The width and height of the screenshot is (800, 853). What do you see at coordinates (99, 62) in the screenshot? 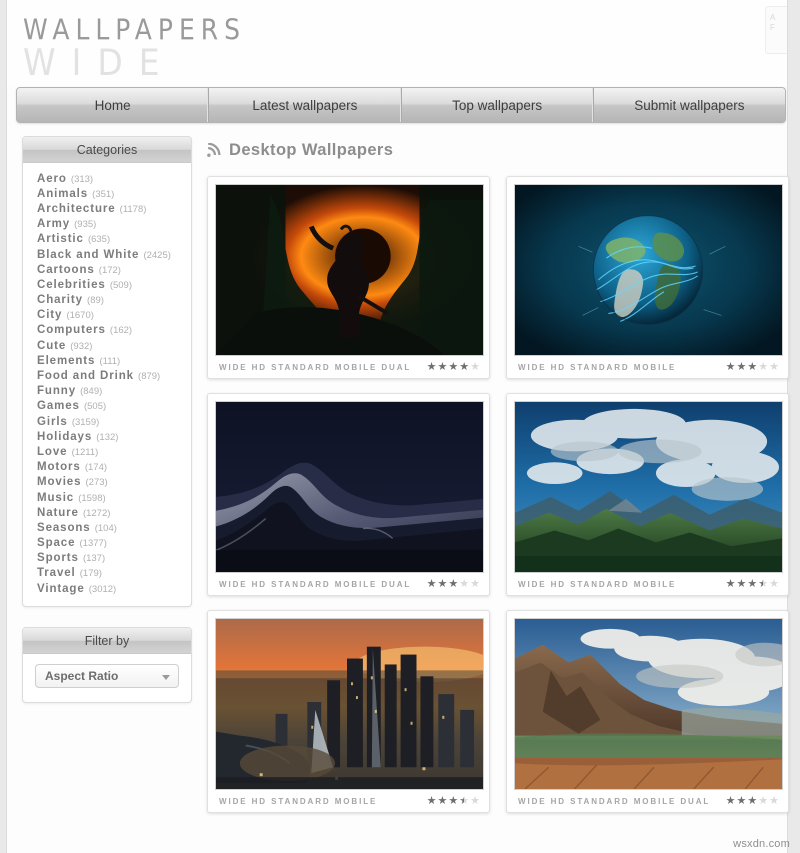
I see `logo-text-secondary: WIDE` at bounding box center [99, 62].